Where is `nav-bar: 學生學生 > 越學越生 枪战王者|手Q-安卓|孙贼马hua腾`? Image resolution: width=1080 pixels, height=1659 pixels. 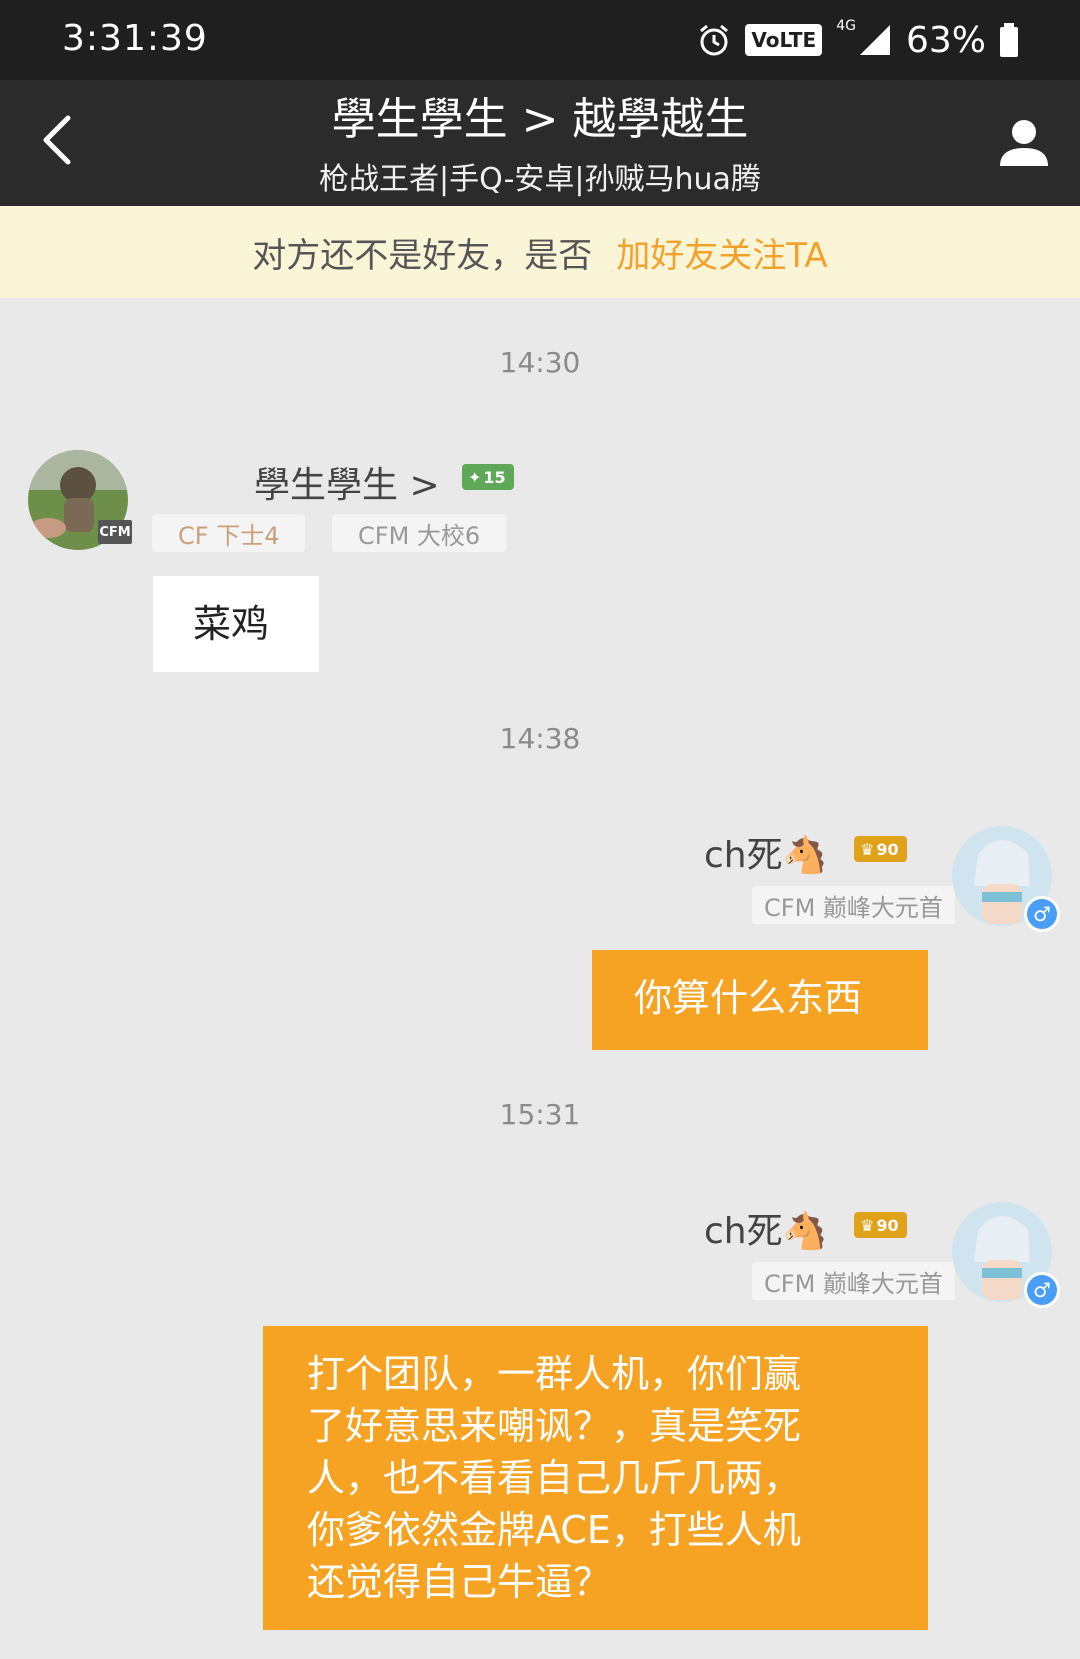 nav-bar: 學生學生 > 越學越生 枪战王者|手Q-安卓|孙贼马hua腾 is located at coordinates (540, 143).